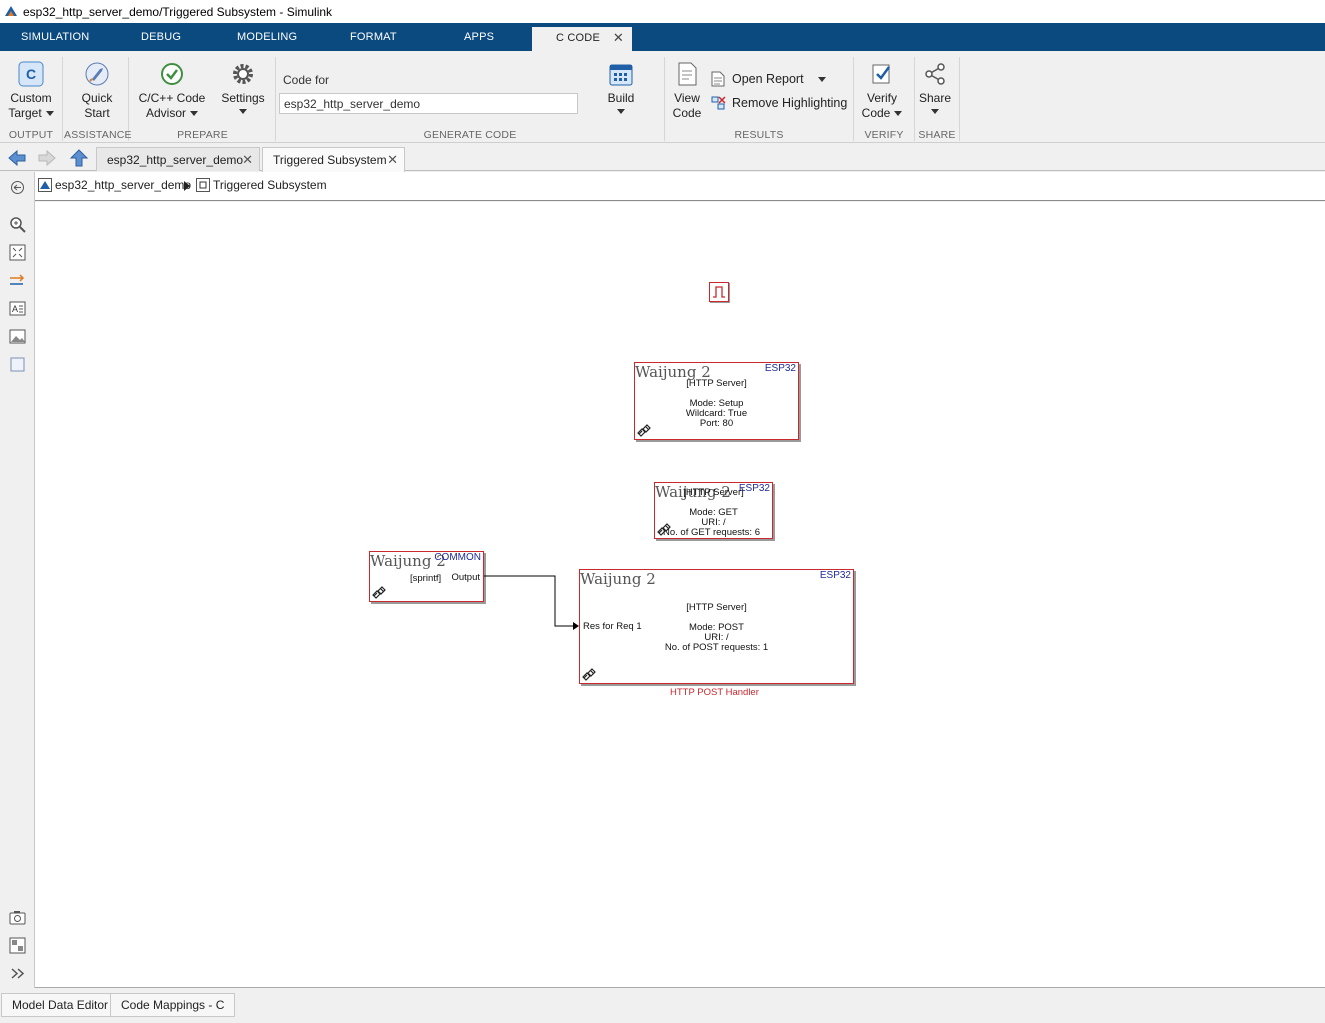 Image resolution: width=1325 pixels, height=1023 pixels. Describe the element at coordinates (243, 74) in the screenshot. I see `gear-icon` at that location.